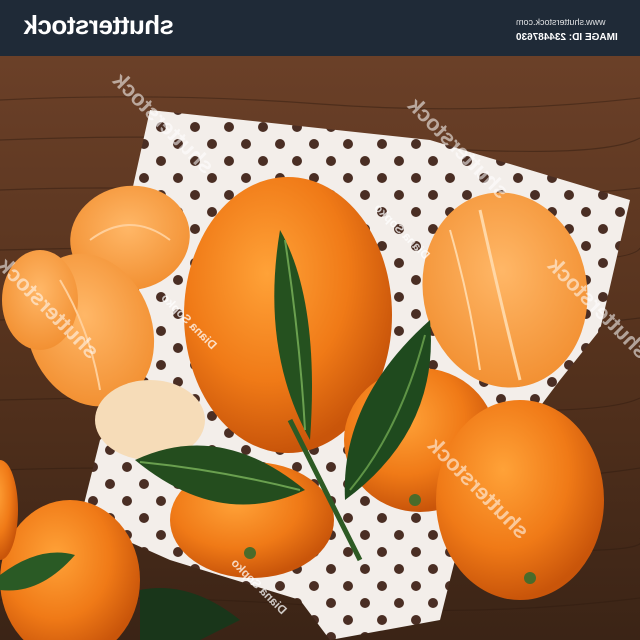 The width and height of the screenshot is (640, 640). I want to click on tangerine-bottom-right, so click(520, 500).